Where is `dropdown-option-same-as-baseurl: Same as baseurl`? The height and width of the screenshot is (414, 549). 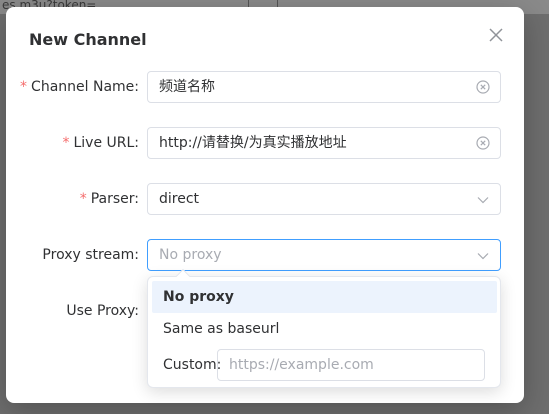 dropdown-option-same-as-baseurl: Same as baseurl is located at coordinates (324, 329).